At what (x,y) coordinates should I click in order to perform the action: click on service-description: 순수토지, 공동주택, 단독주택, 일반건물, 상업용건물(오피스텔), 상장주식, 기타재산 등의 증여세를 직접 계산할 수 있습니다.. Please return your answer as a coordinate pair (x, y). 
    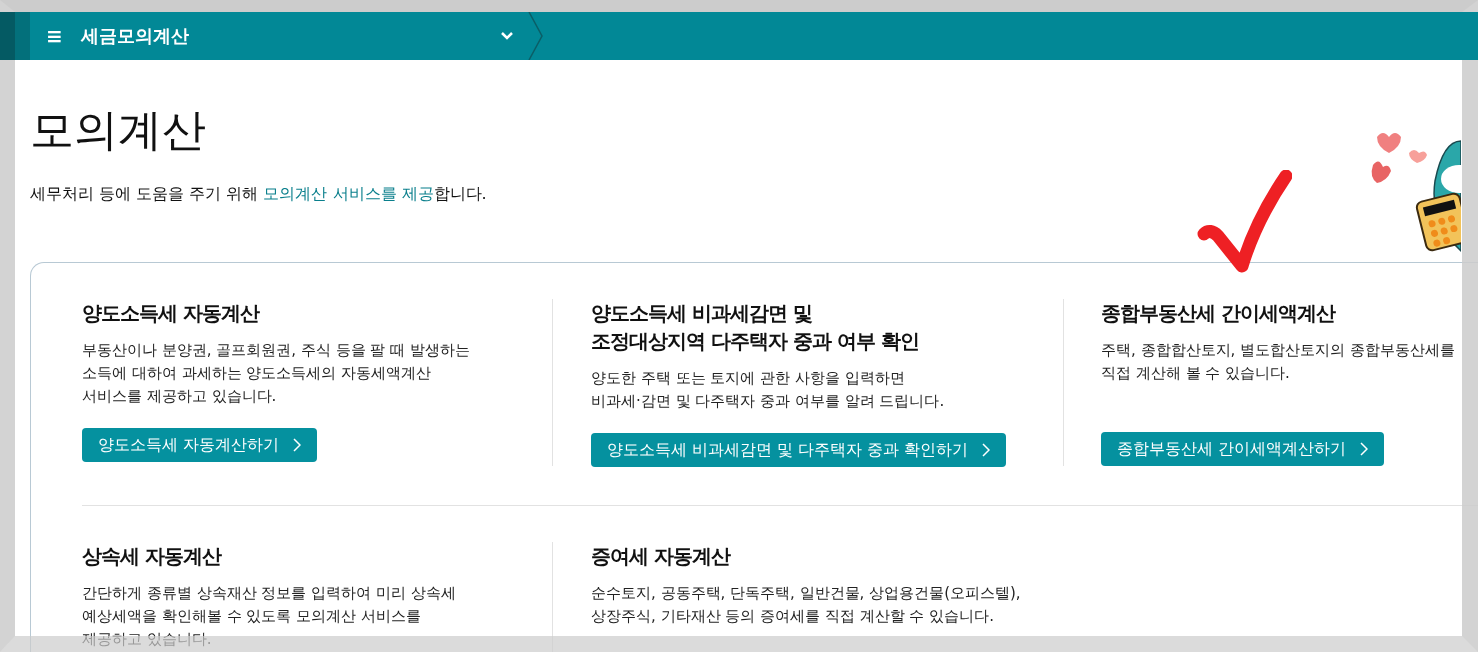
    Looking at the image, I should click on (806, 605).